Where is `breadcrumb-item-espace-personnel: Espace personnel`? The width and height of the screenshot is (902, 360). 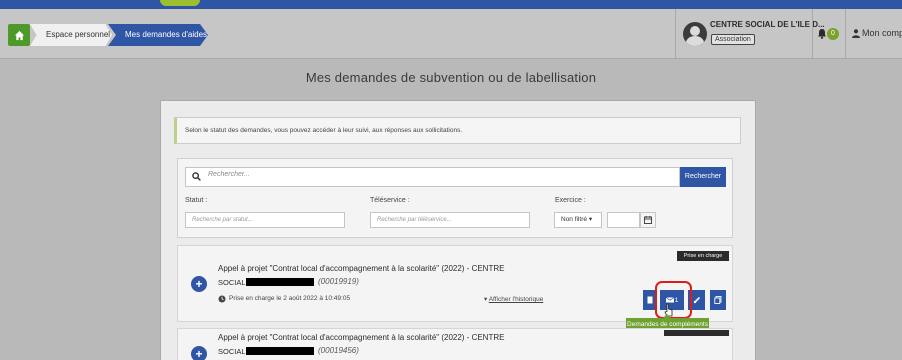 breadcrumb-item-espace-personnel: Espace personnel is located at coordinates (71, 35).